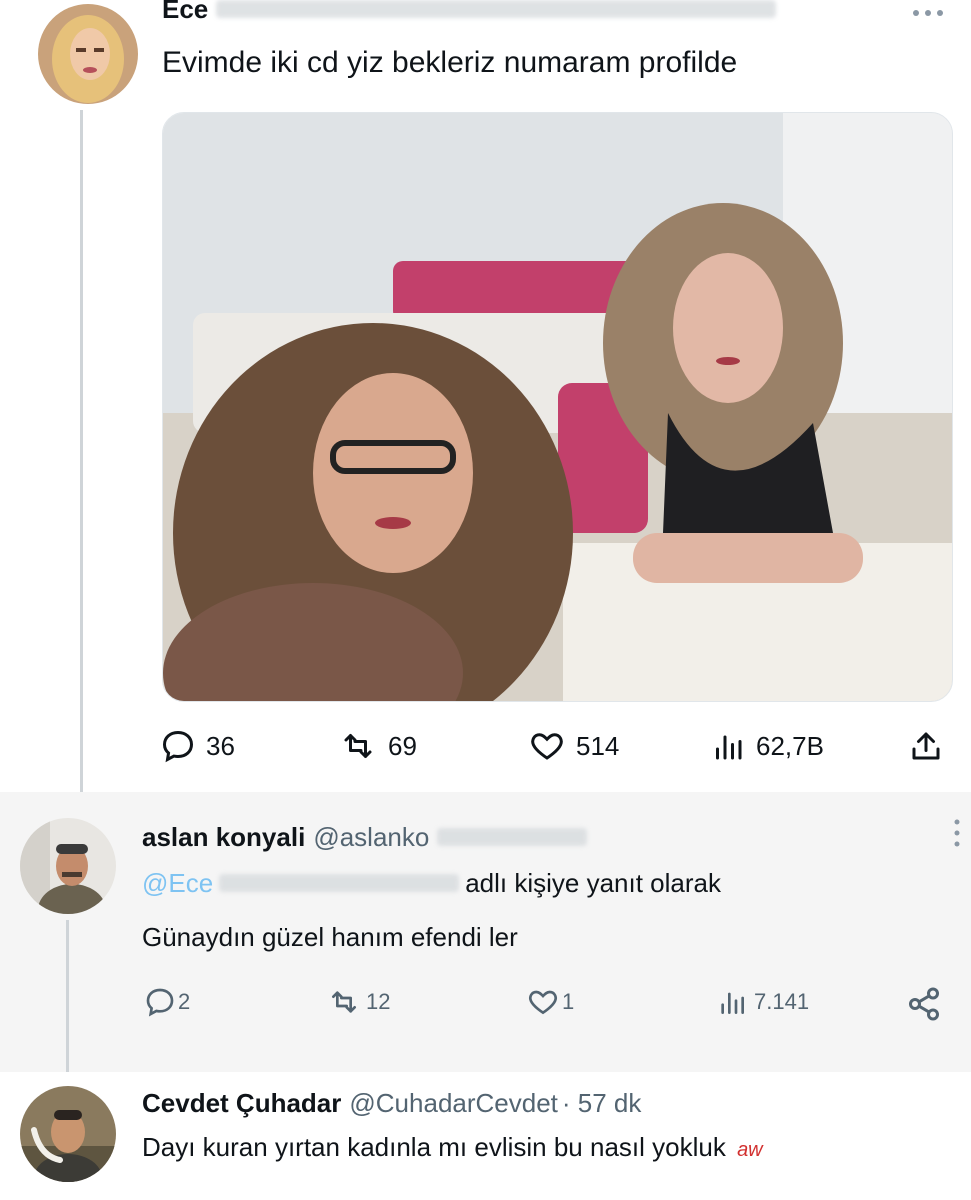 The height and width of the screenshot is (1200, 971). What do you see at coordinates (185, 12) in the screenshot?
I see `author-name: Ece` at bounding box center [185, 12].